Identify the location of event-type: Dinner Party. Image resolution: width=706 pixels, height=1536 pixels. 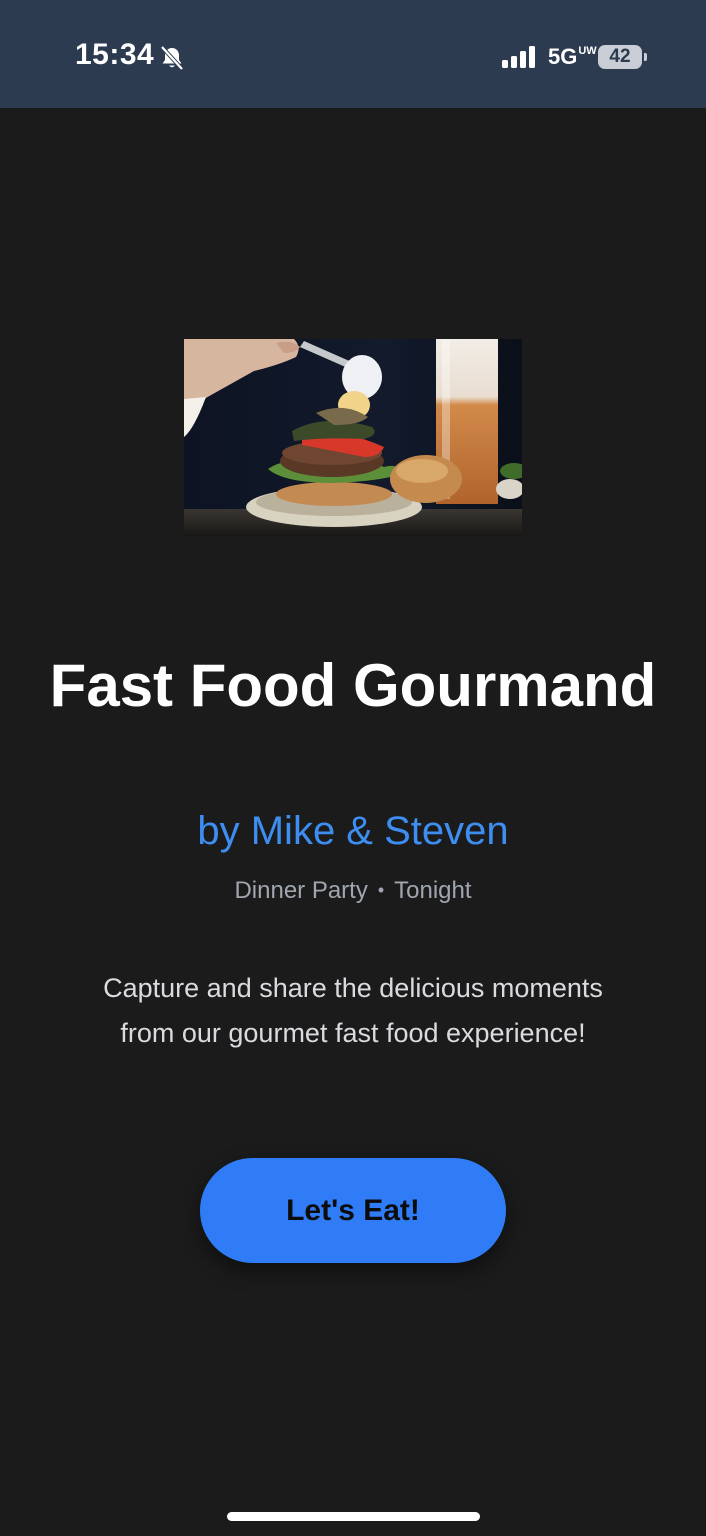
(301, 890).